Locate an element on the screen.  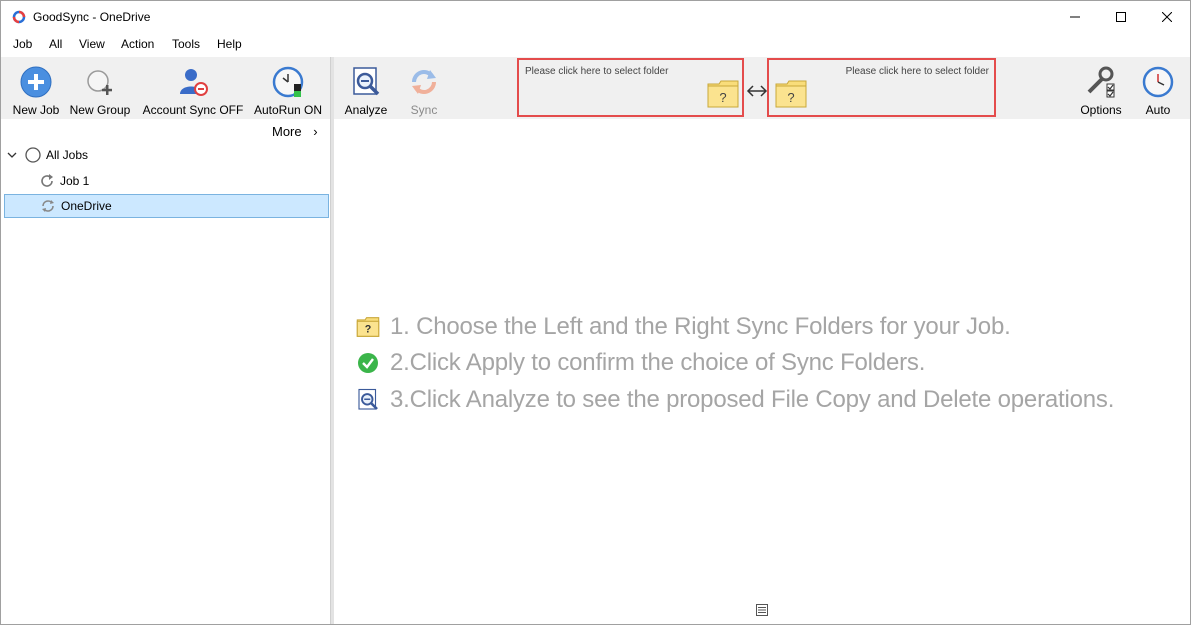
more-label: More is located at coordinates (287, 131).